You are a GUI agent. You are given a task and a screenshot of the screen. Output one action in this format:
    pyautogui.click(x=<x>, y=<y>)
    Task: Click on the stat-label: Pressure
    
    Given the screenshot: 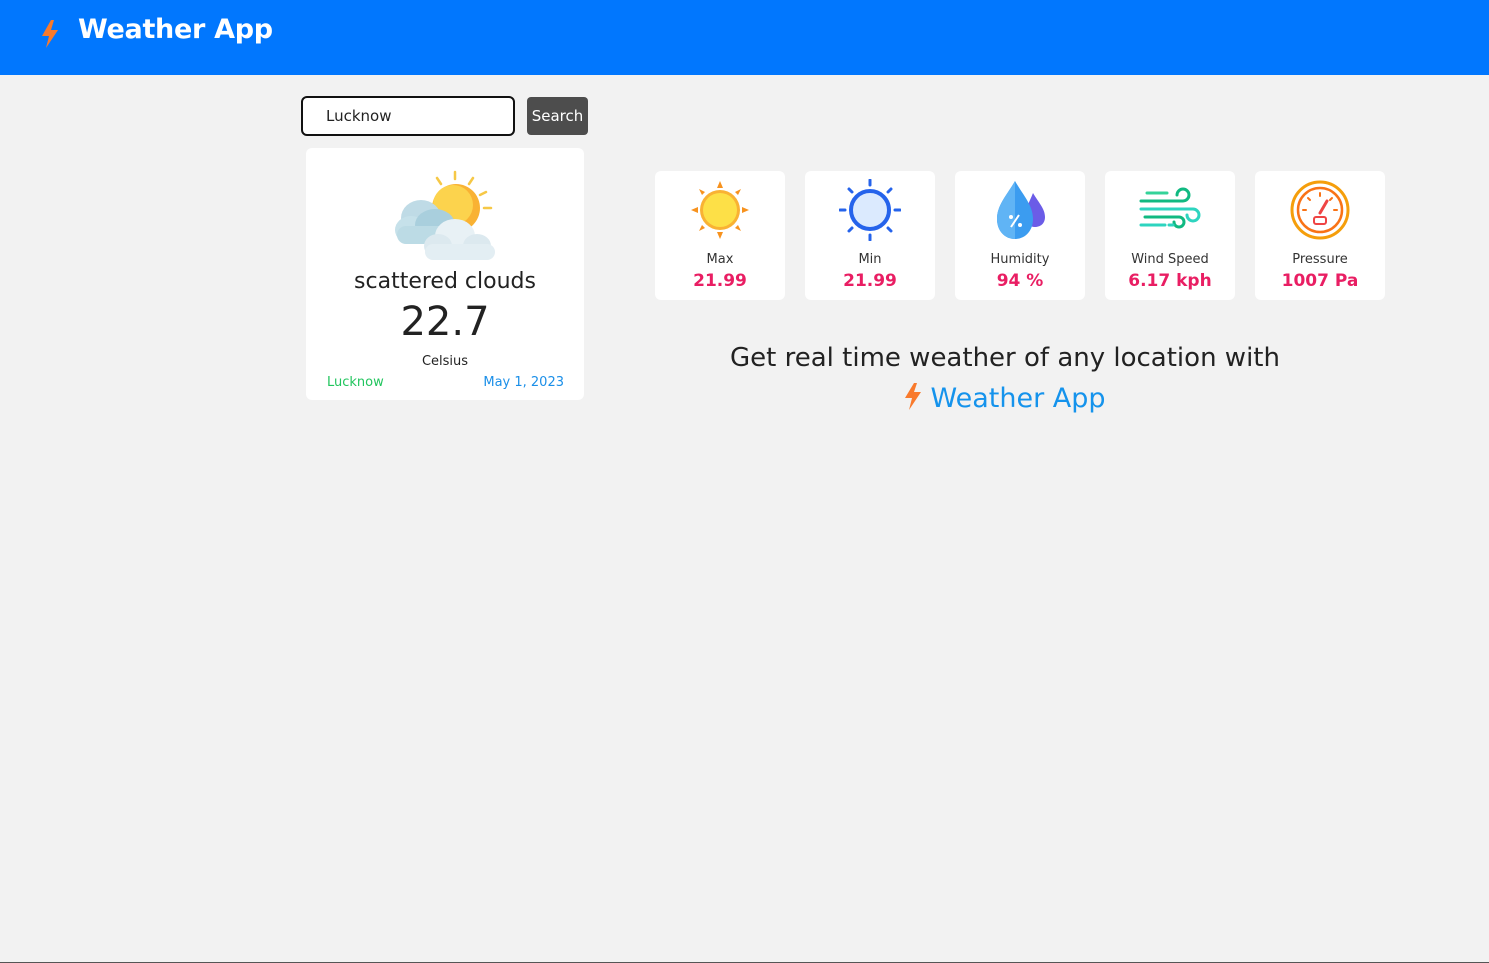 What is the action you would take?
    pyautogui.click(x=1320, y=259)
    